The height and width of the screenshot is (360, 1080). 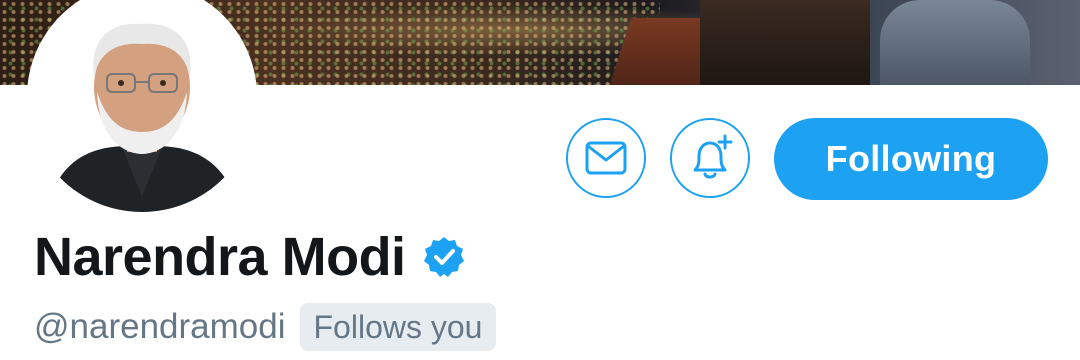 I want to click on avatar, so click(x=142, y=106).